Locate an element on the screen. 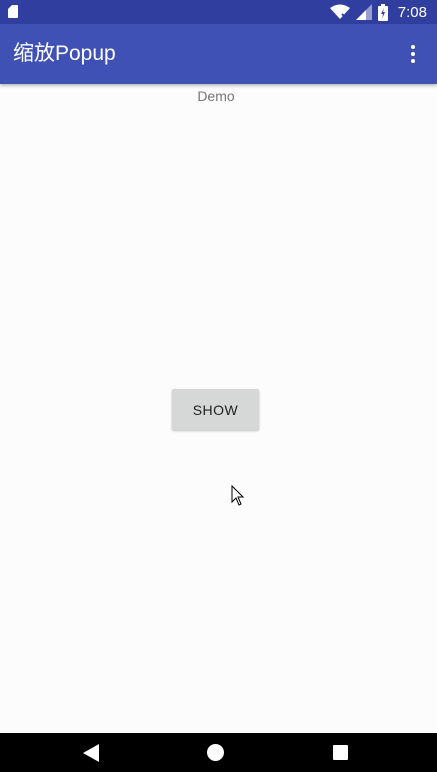 This screenshot has height=772, width=437. status-time: 7:08 is located at coordinates (412, 12).